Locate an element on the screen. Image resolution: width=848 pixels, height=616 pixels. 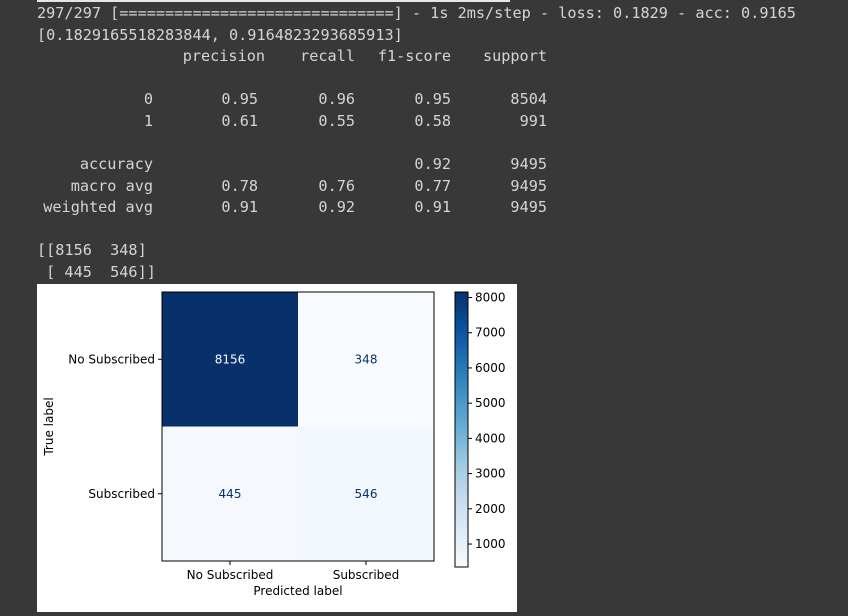
row-f1: 0.58 is located at coordinates (432, 120).